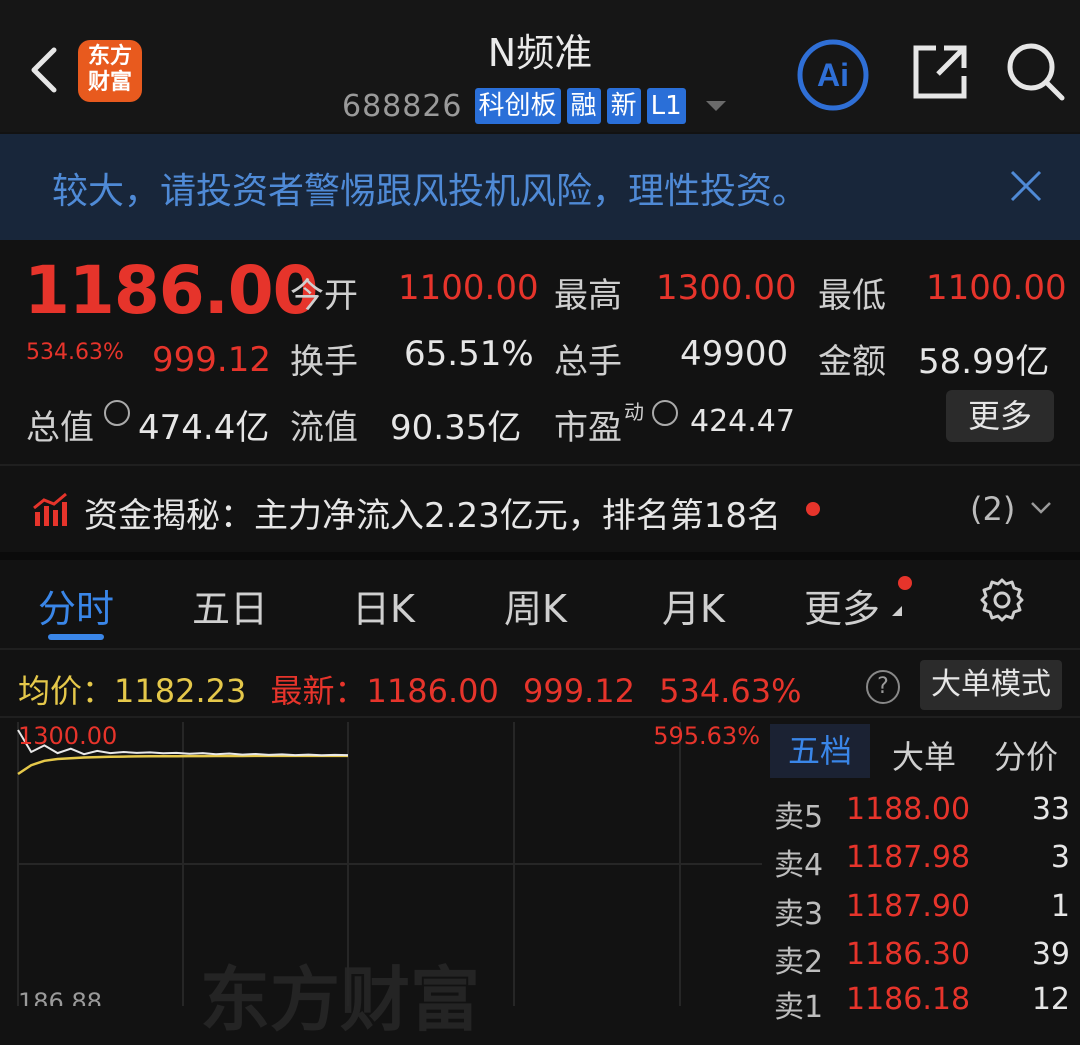 The image size is (1080, 1045). I want to click on tab-price-distribution: 分价, so click(1026, 755).